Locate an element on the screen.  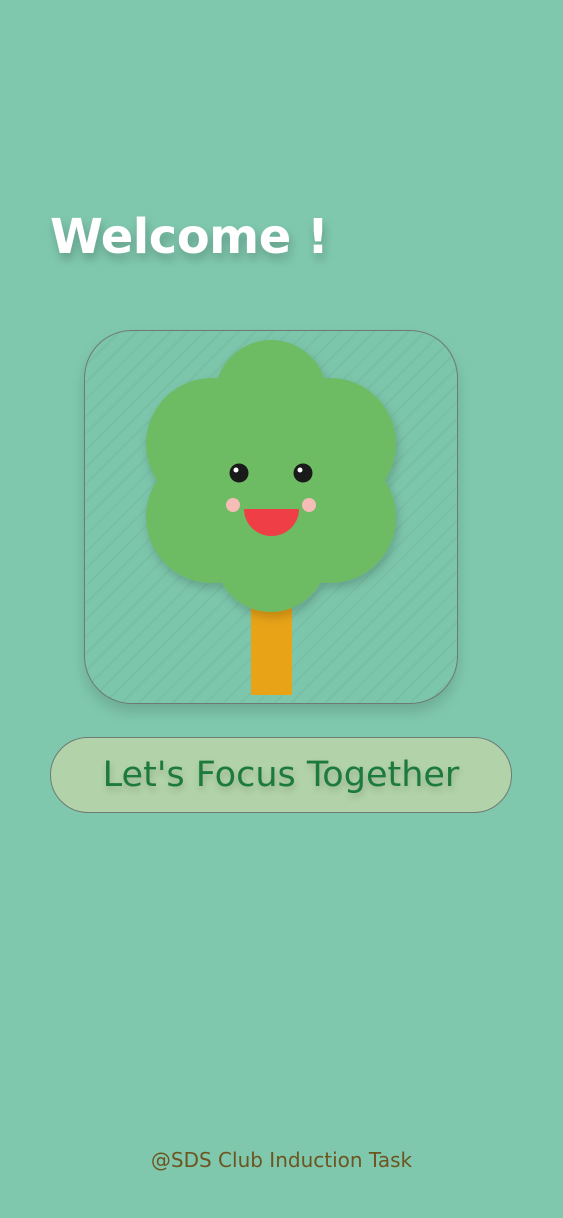
left-eye is located at coordinates (239, 473).